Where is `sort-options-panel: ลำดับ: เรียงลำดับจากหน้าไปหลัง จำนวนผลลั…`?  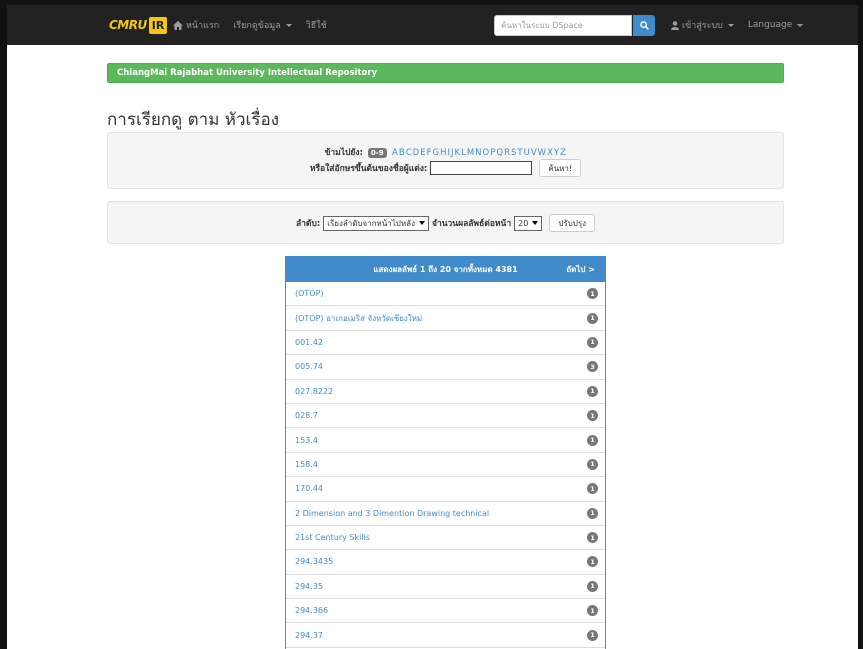 sort-options-panel: ลำดับ: เรียงลำดับจากหน้าไปหลัง จำนวนผลลั… is located at coordinates (445, 222).